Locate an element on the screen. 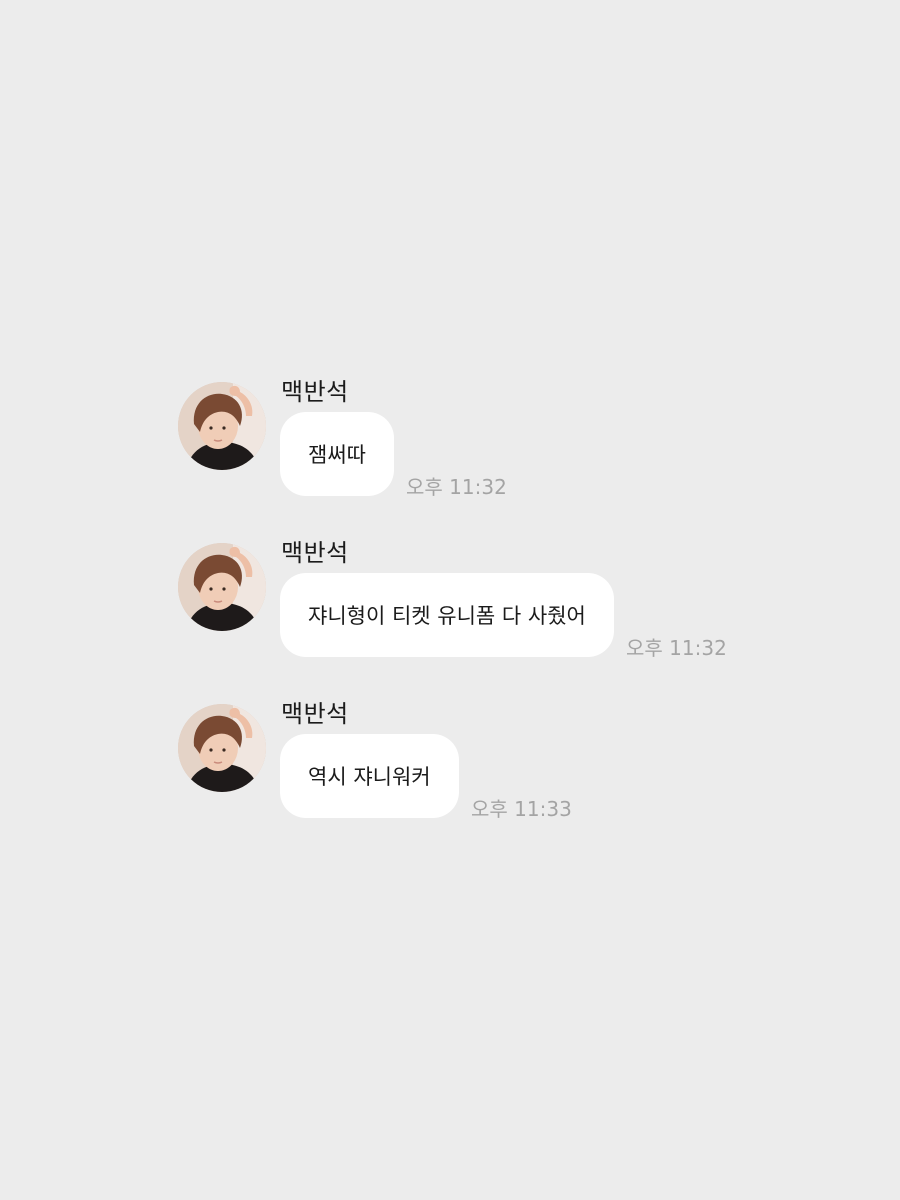  message-text: 잼써따 is located at coordinates (337, 455).